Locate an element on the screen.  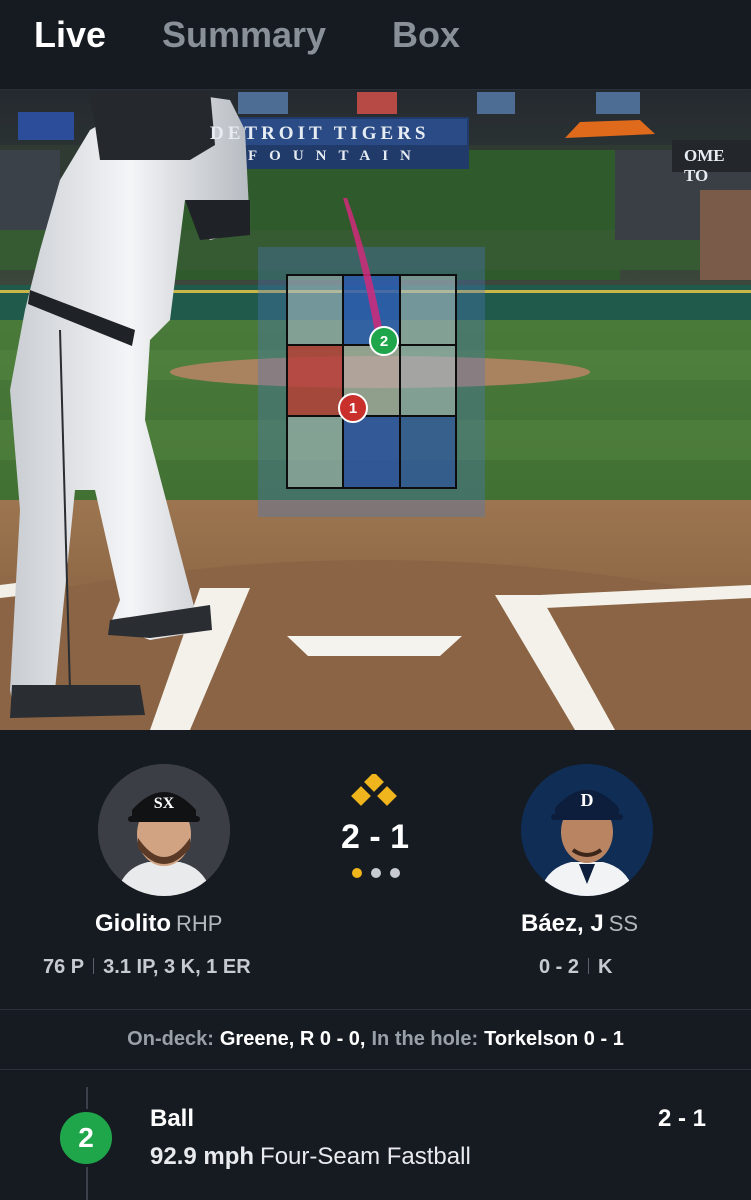
batter-avatar: D is located at coordinates (587, 830).